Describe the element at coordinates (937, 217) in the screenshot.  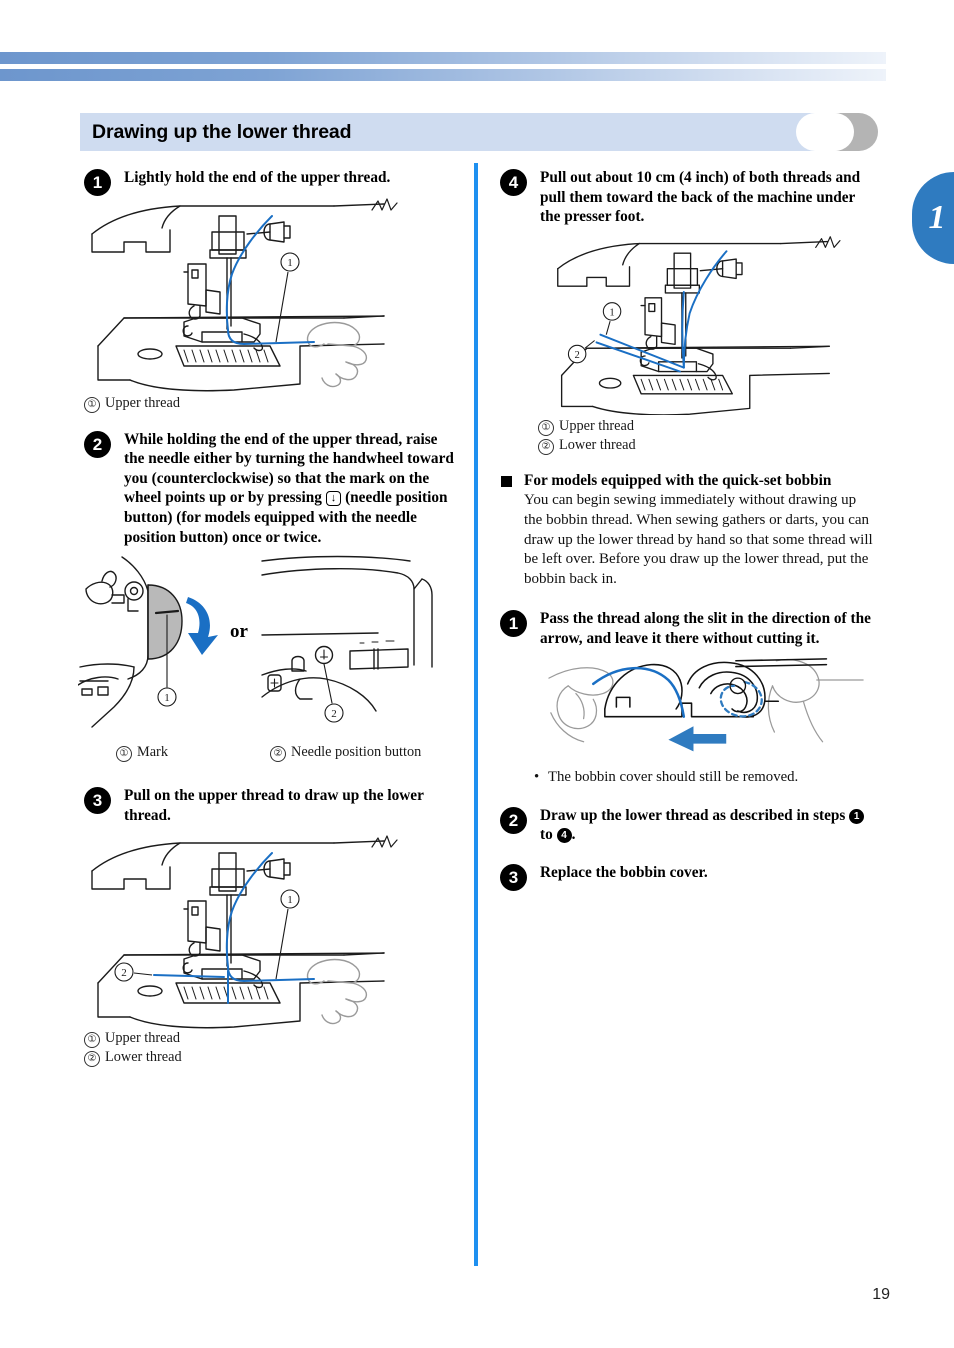
I see `chapter-tab-number: 1` at that location.